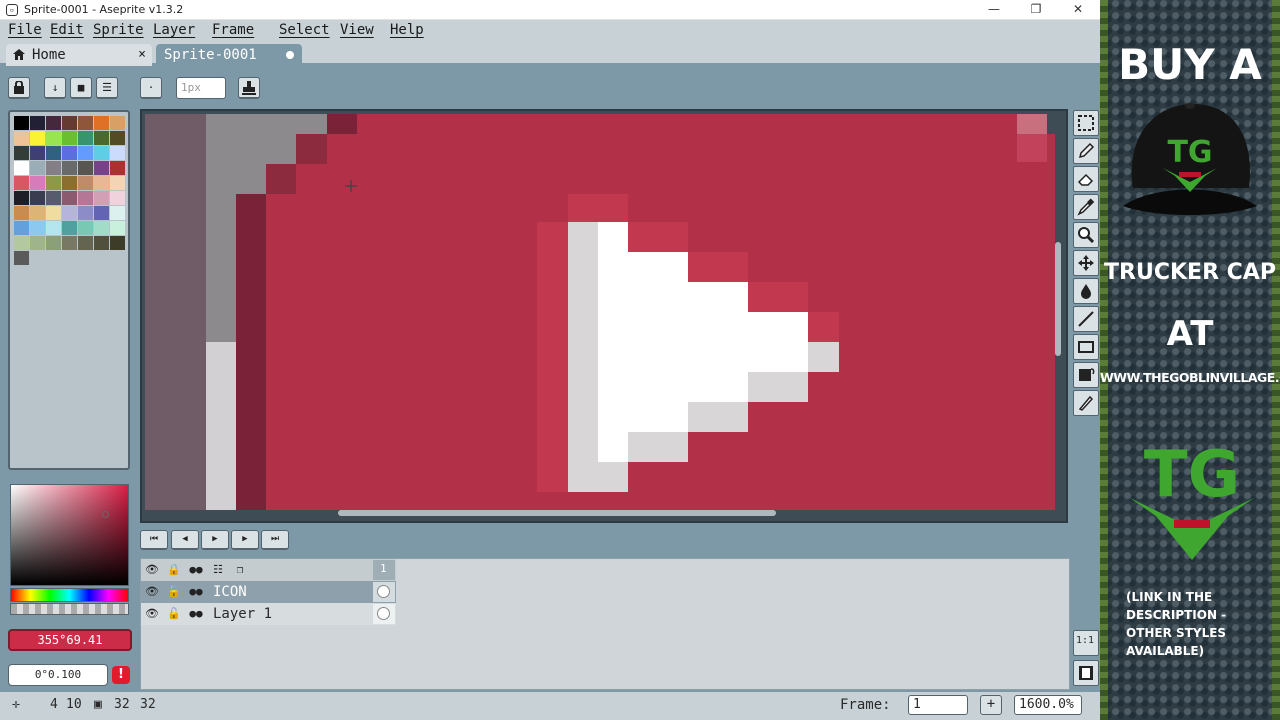 The height and width of the screenshot is (720, 1280). What do you see at coordinates (218, 570) in the screenshot?
I see `layer-tree-icon: ☷` at bounding box center [218, 570].